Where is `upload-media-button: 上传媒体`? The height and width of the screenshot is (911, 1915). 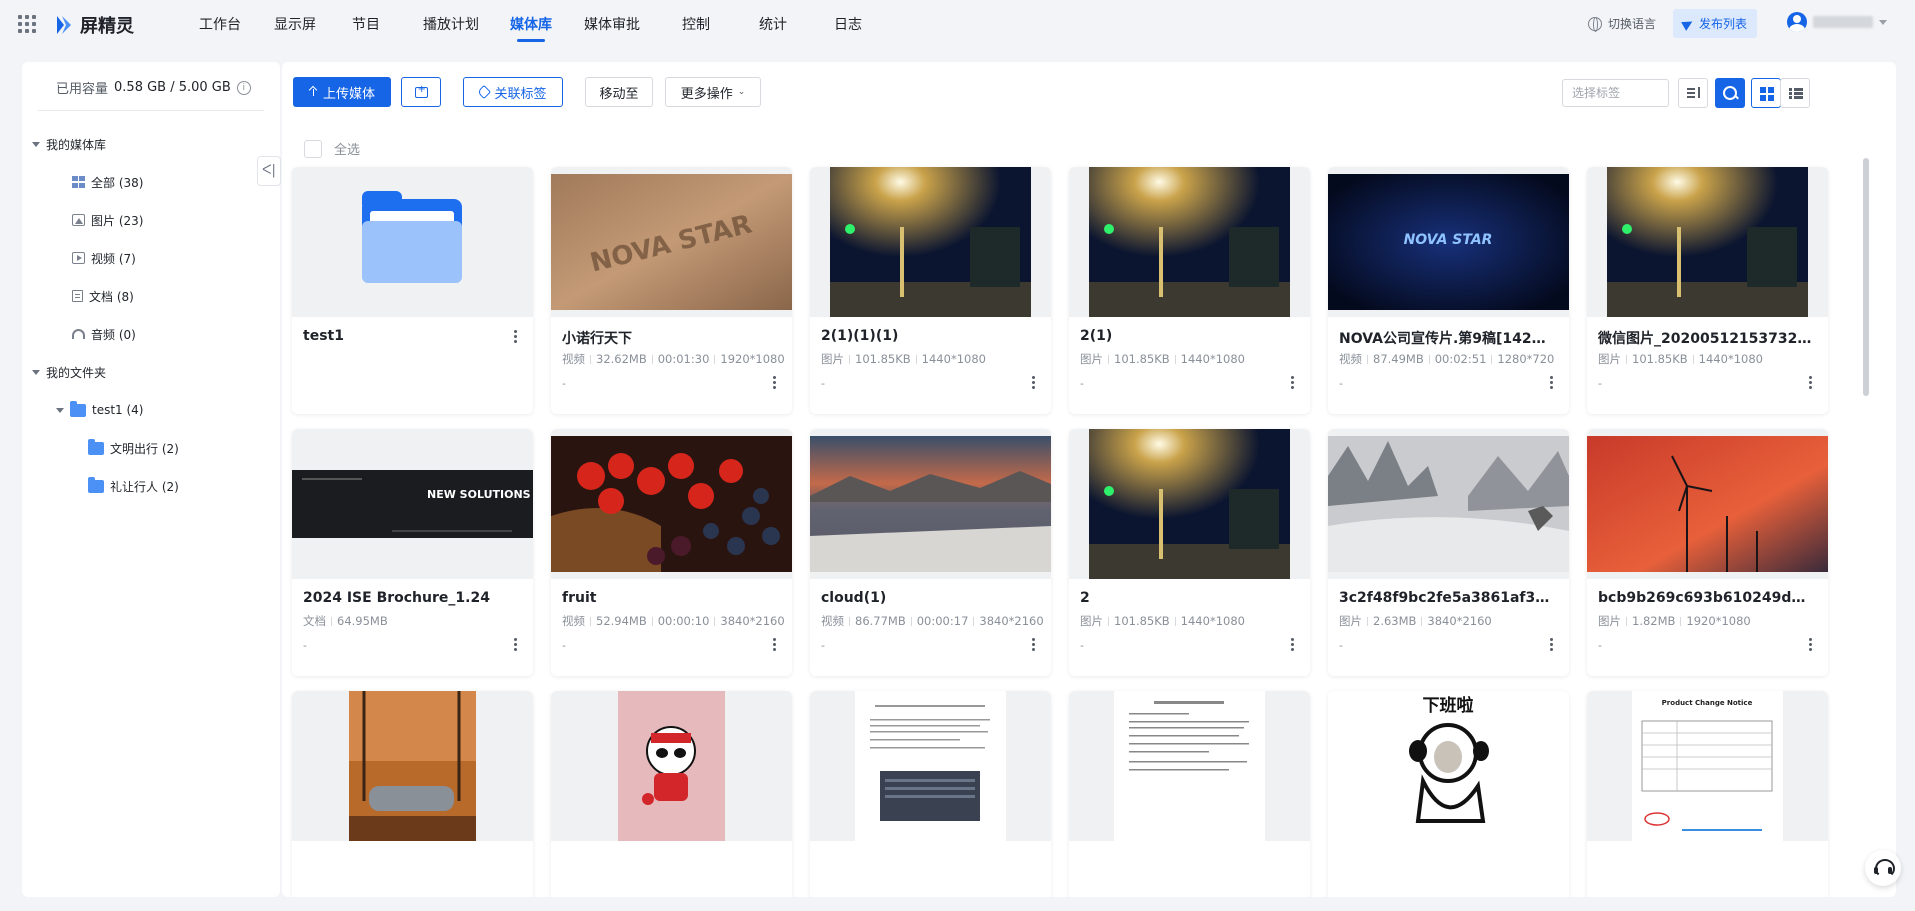 upload-media-button: 上传媒体 is located at coordinates (342, 92).